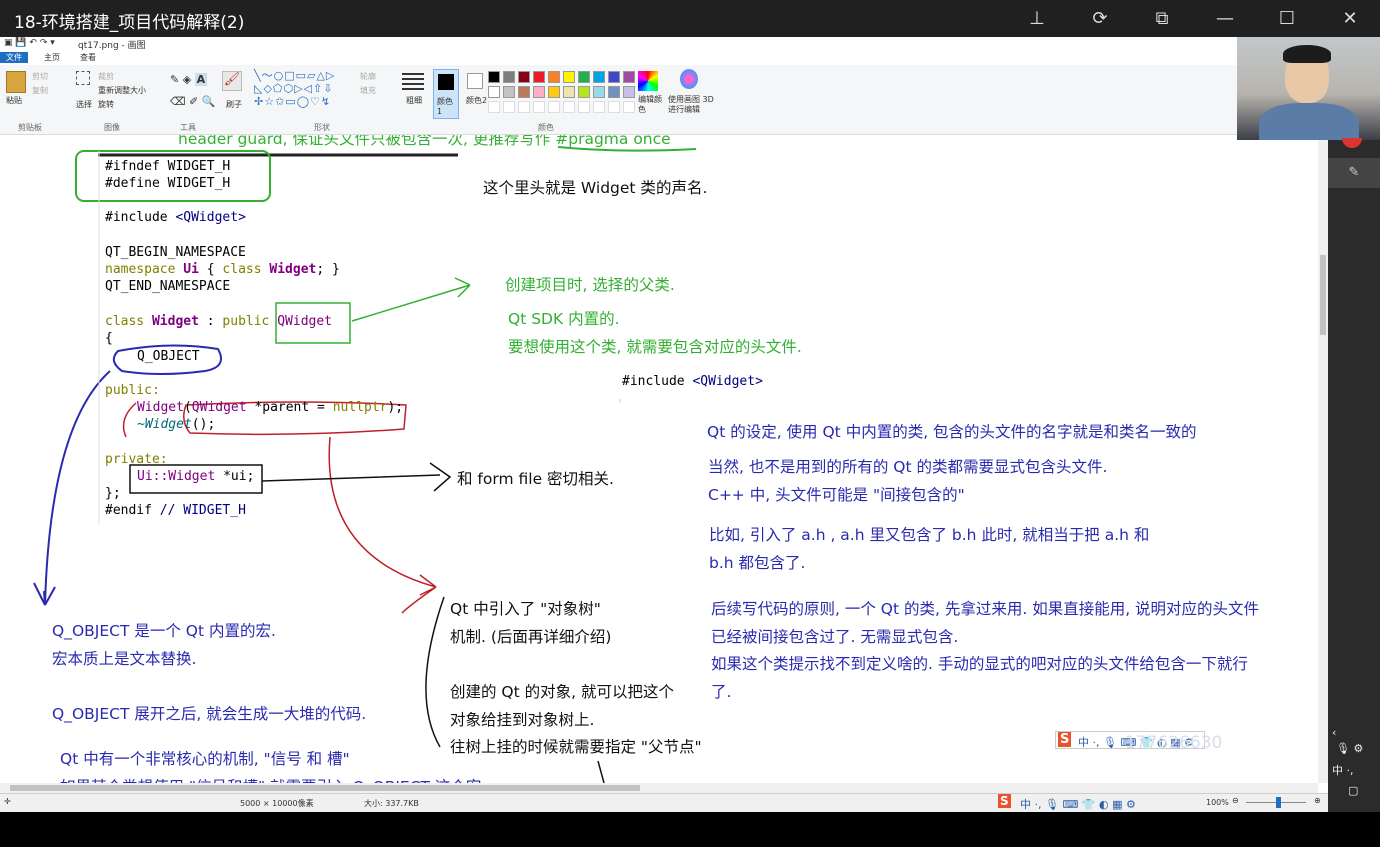 This screenshot has width=1380, height=847. I want to click on group-tools: 工具, so click(188, 127).